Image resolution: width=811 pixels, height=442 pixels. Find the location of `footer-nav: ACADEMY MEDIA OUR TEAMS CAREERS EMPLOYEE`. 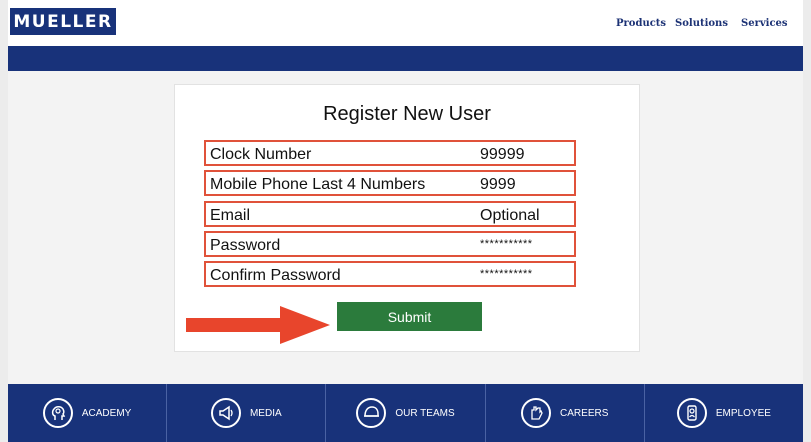

footer-nav: ACADEMY MEDIA OUR TEAMS CAREERS EMPLOYEE is located at coordinates (405, 413).